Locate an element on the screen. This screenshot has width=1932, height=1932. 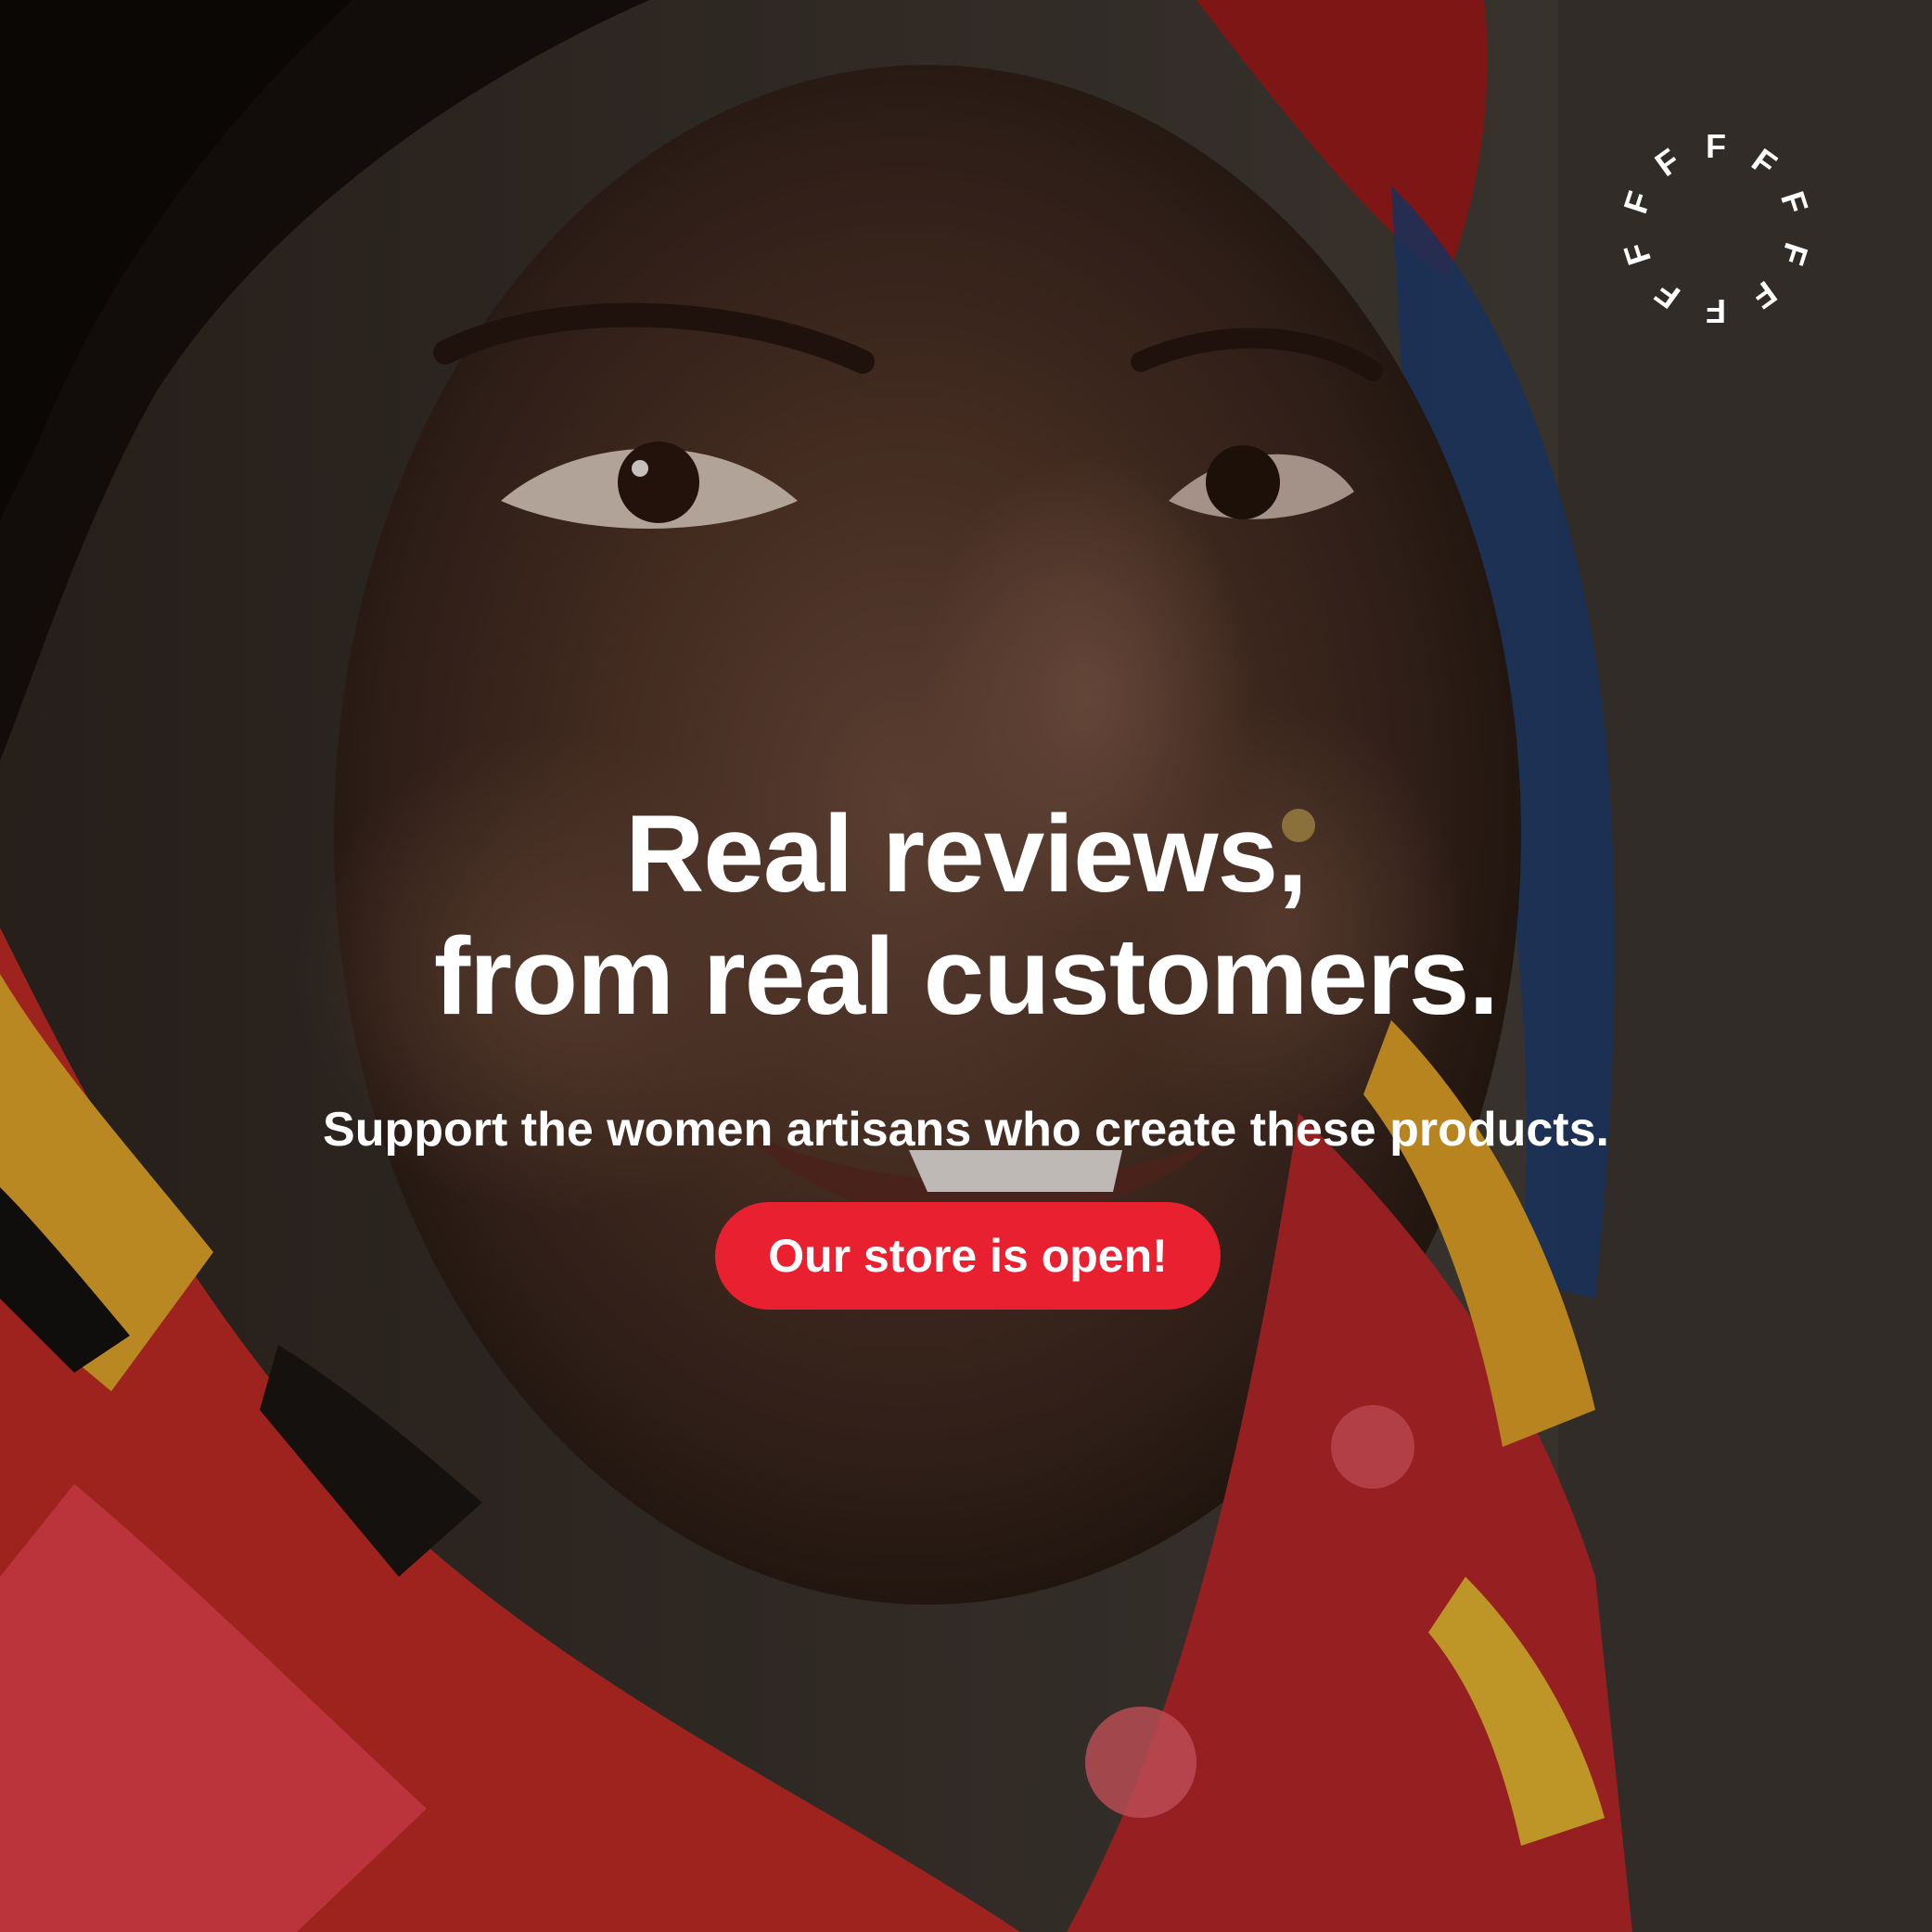
headline-line-2: from real customers. is located at coordinates (966, 976).